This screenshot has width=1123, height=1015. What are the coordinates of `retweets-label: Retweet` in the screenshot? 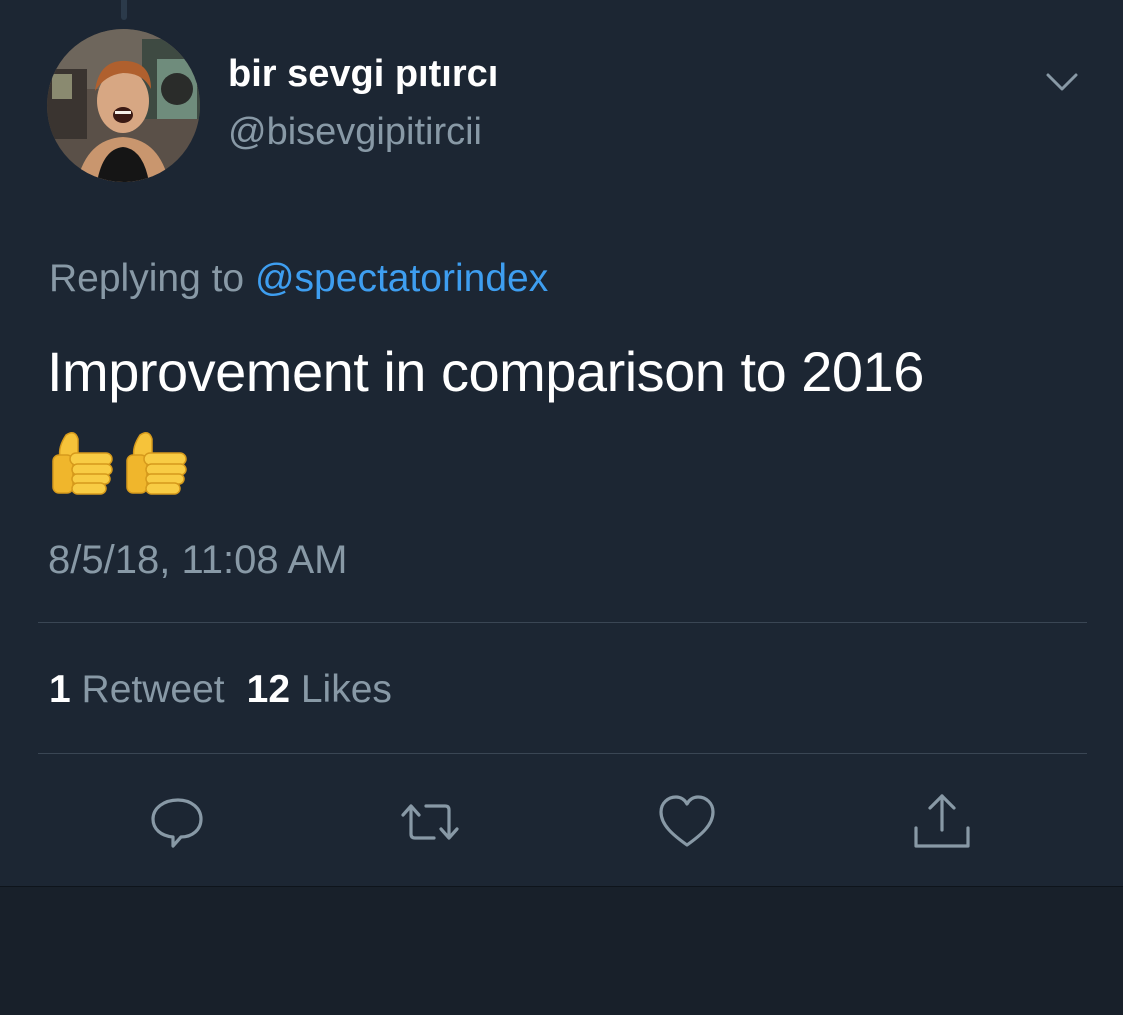 It's located at (153, 689).